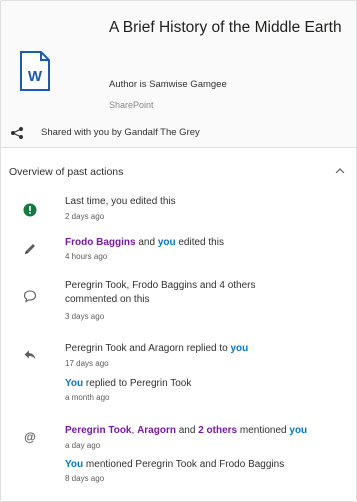 The width and height of the screenshot is (357, 502). I want to click on reply-icon, so click(30, 355).